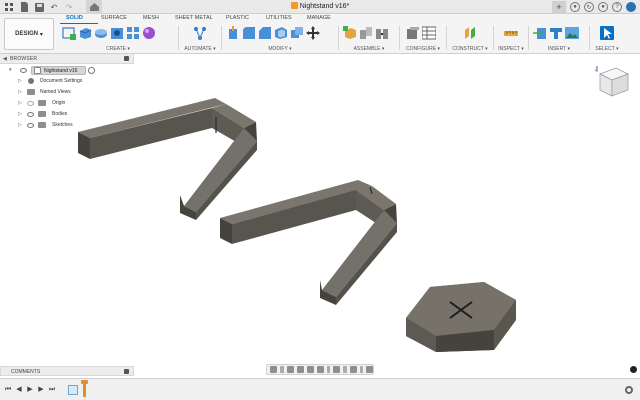 This screenshot has width=640, height=400. I want to click on tab-sheet-metal: SHEET METAL, so click(194, 18).